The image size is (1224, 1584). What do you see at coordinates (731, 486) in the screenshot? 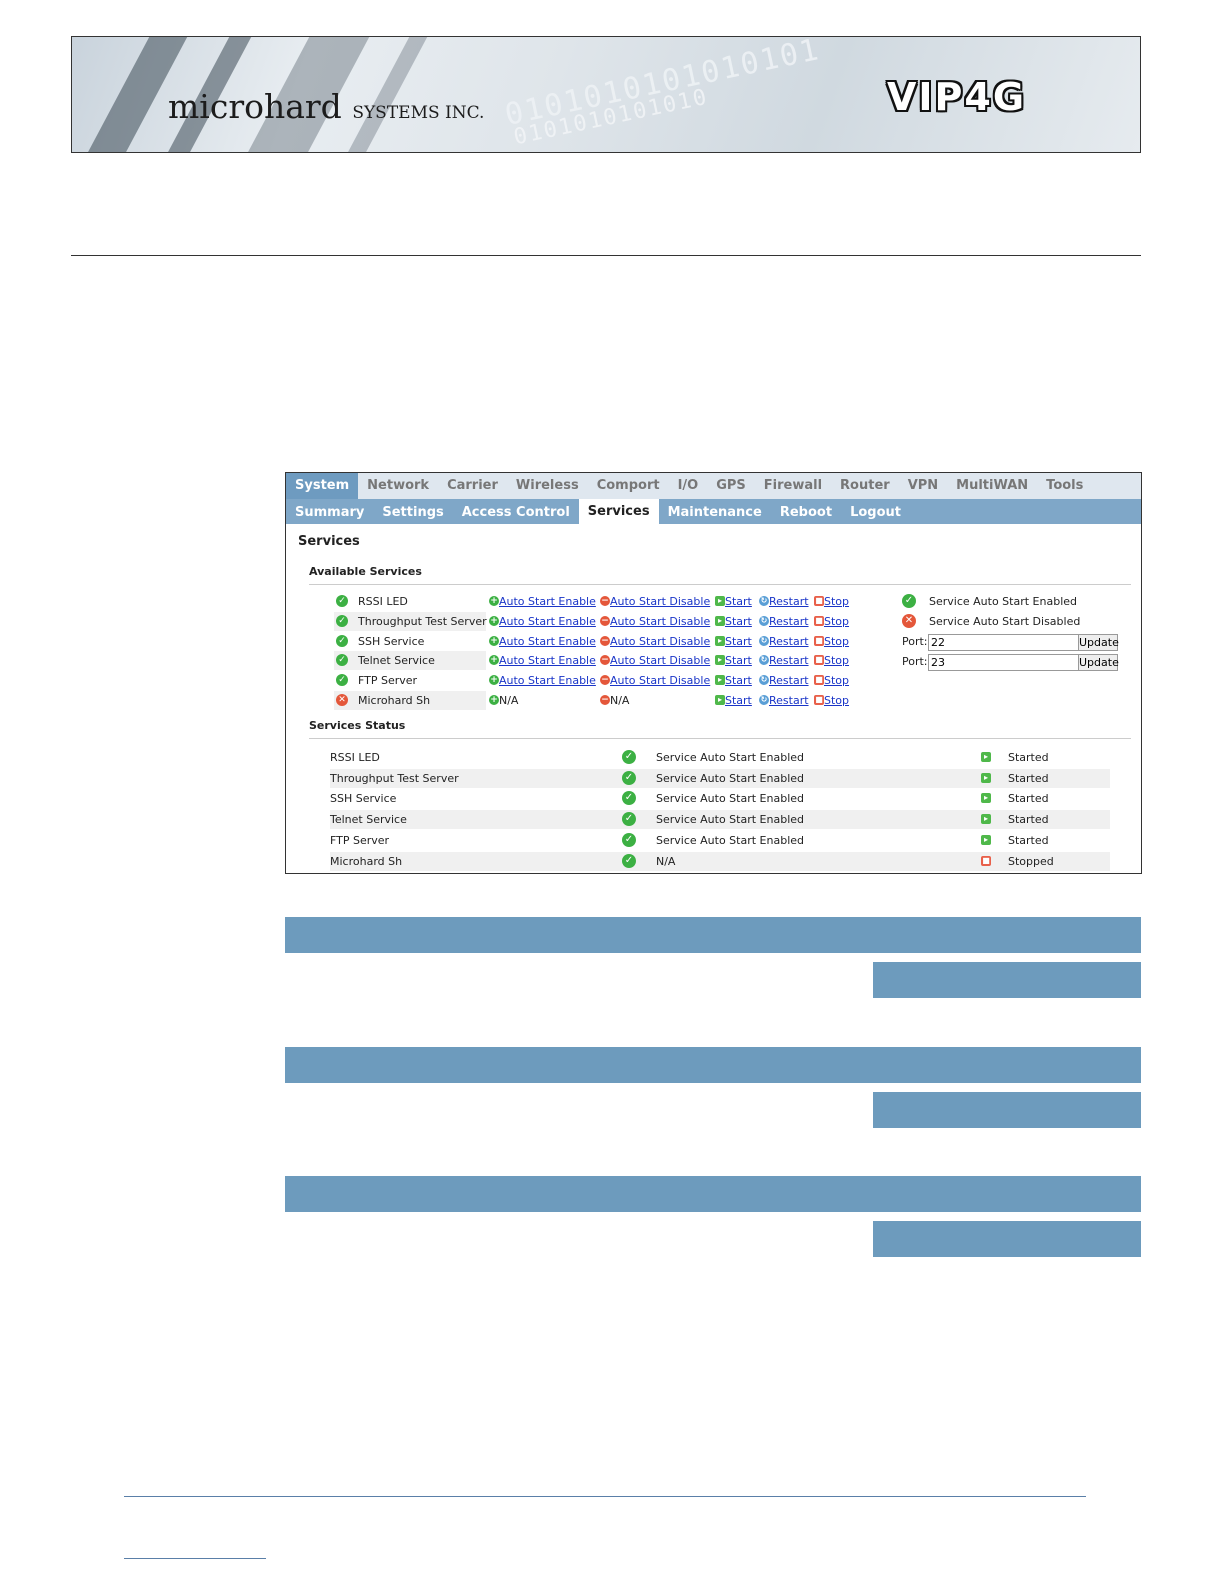
I see `tab-gps: GPS` at bounding box center [731, 486].